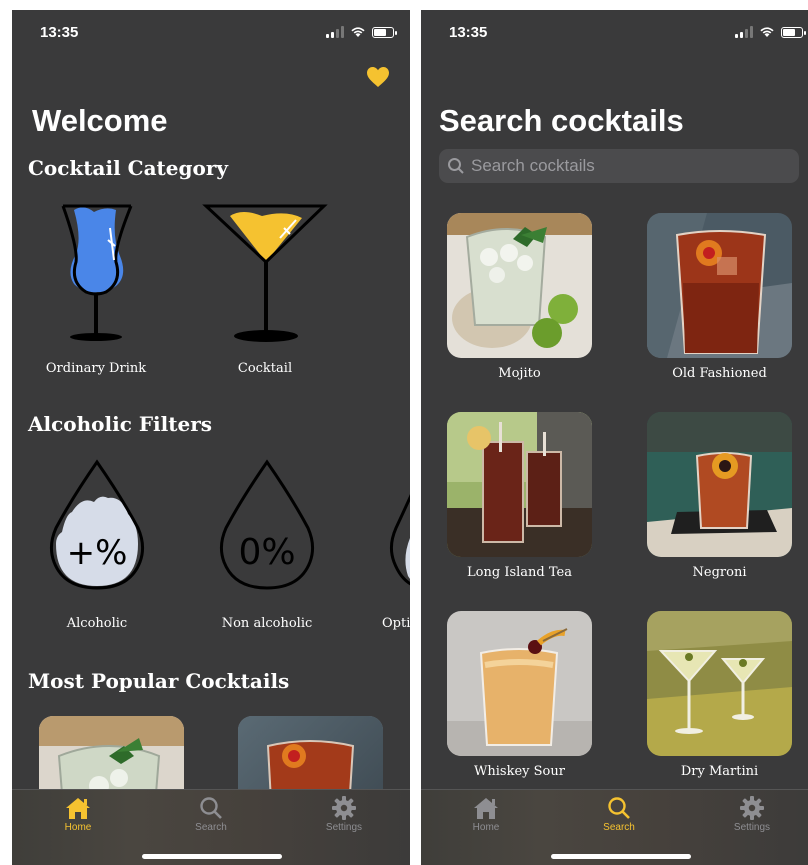  I want to click on filter-optional: Opti, so click(395, 548).